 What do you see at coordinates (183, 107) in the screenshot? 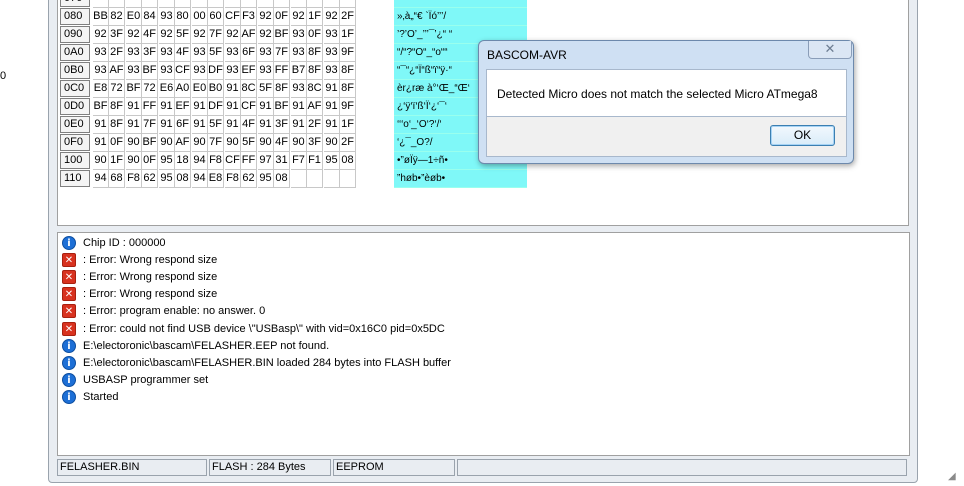
I see `hex-byte-cell: EF` at bounding box center [183, 107].